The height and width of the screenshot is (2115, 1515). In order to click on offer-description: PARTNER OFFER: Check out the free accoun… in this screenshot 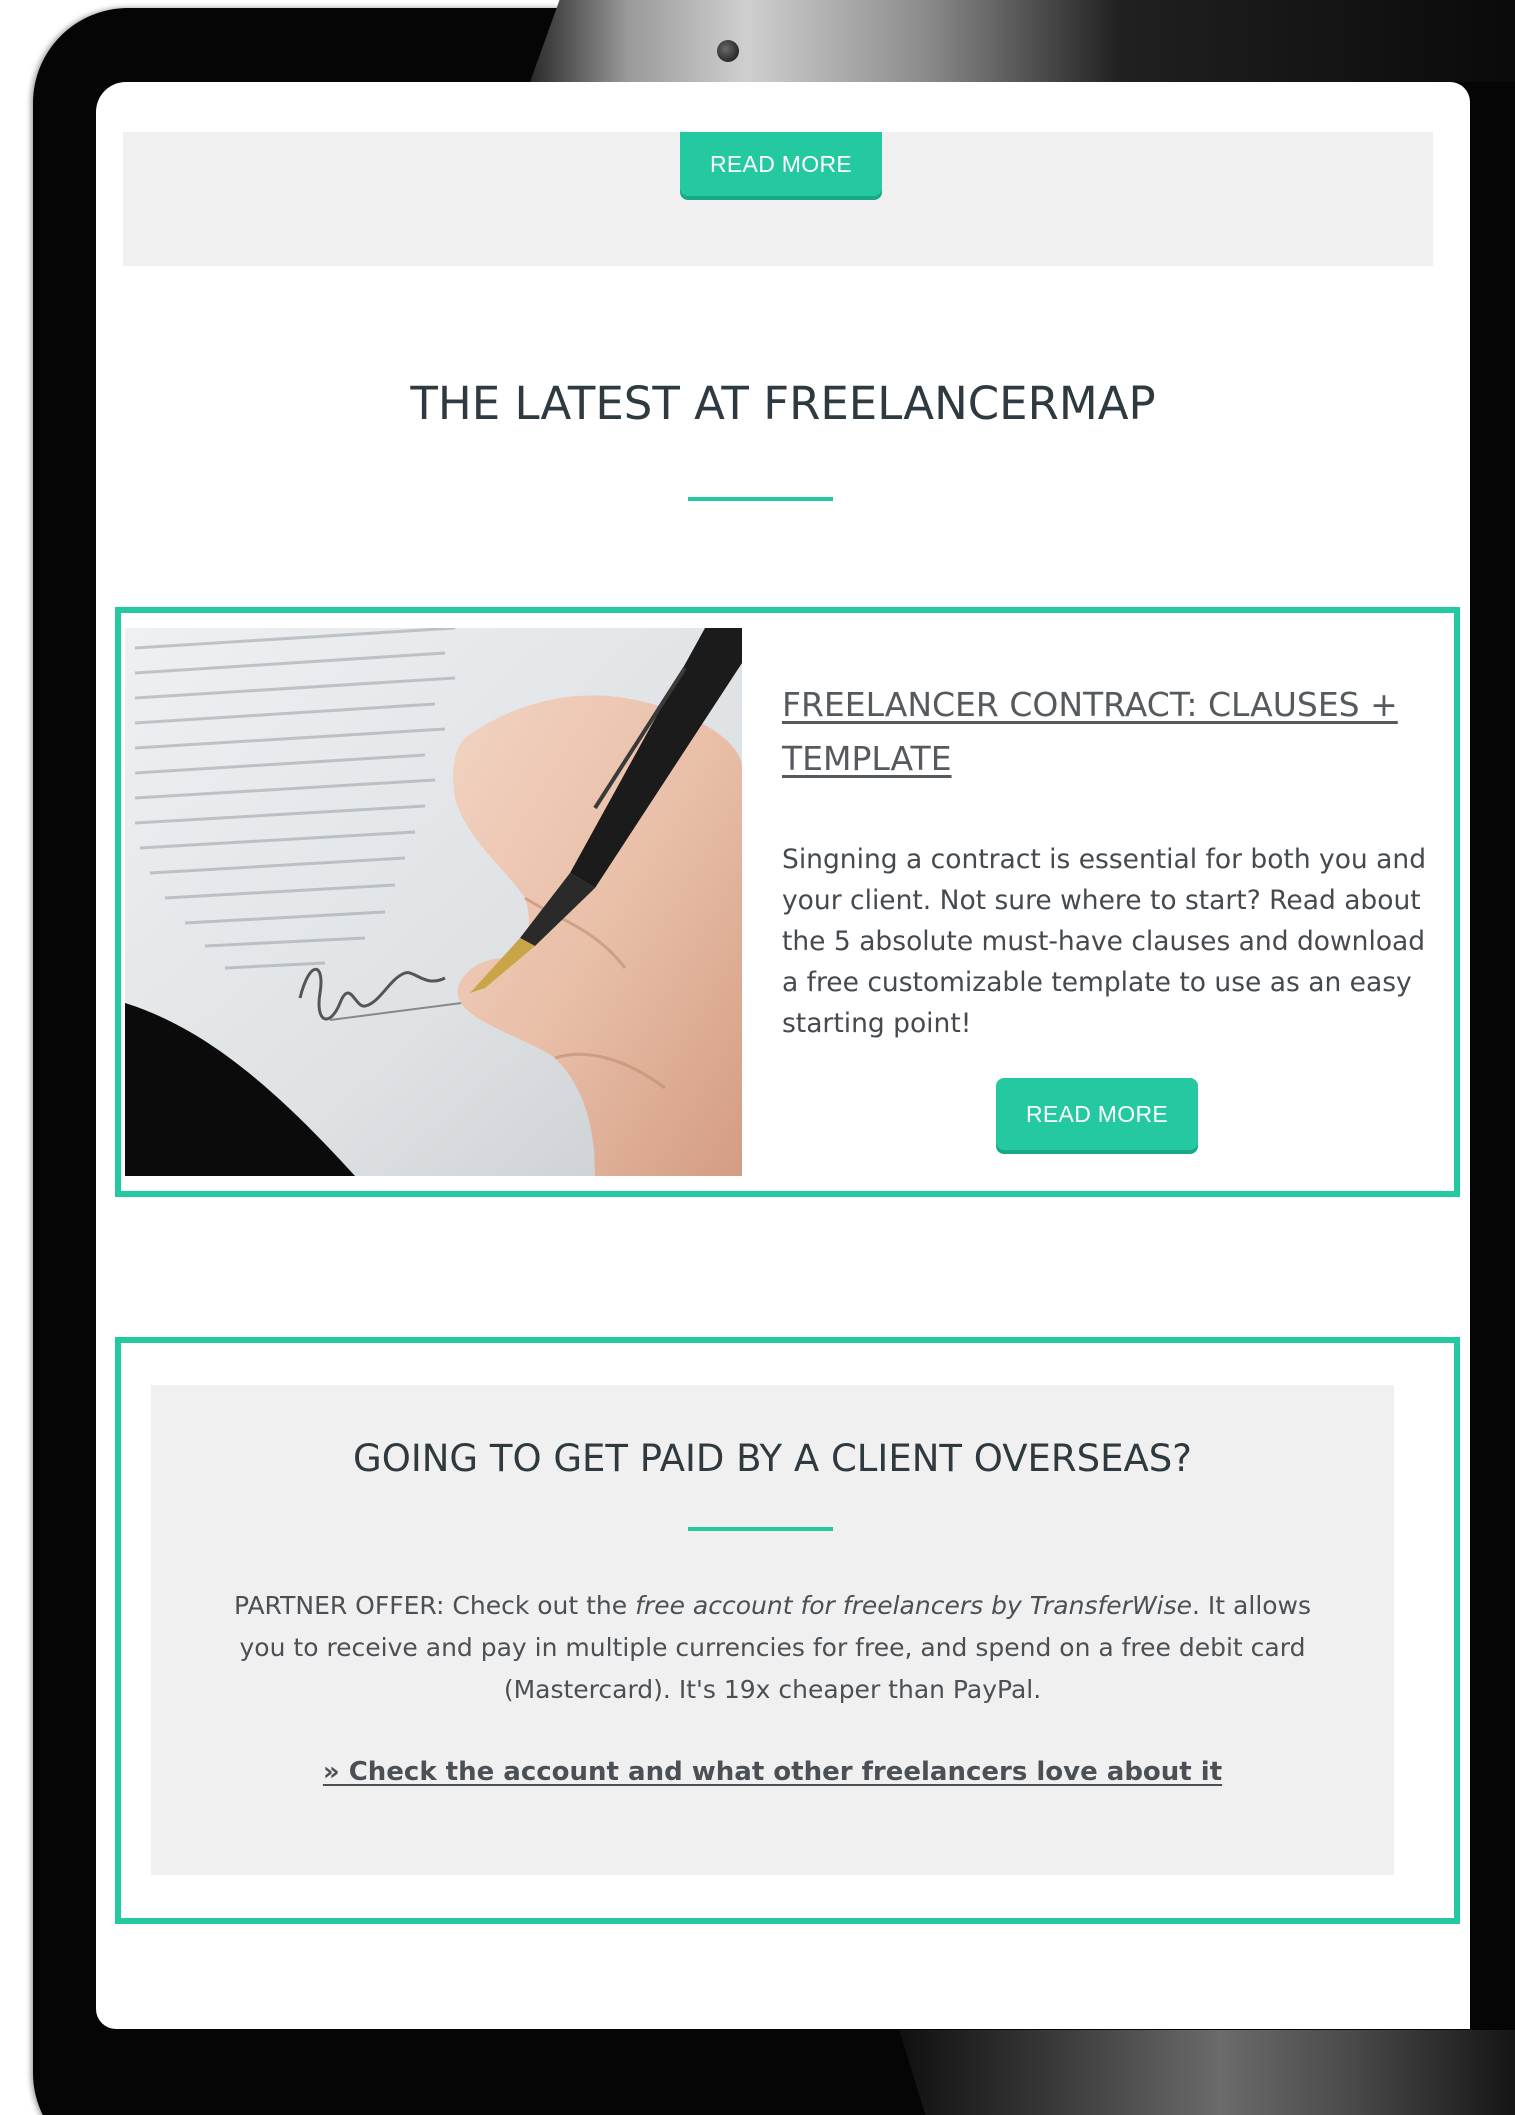, I will do `click(772, 1648)`.